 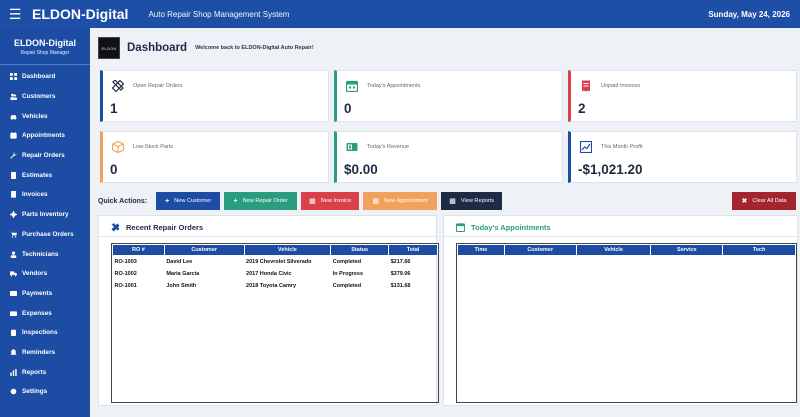 What do you see at coordinates (45, 254) in the screenshot?
I see `sidebar-item-technicians: Technicians` at bounding box center [45, 254].